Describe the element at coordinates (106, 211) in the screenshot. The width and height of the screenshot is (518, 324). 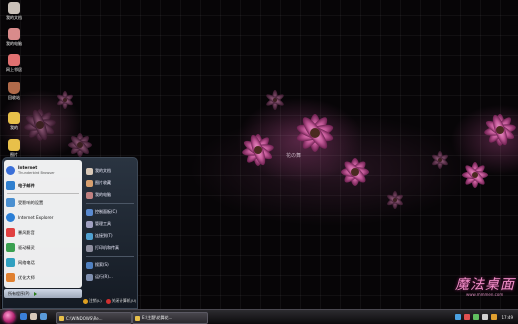
I see `start-place-label: 控制面板(C)` at that location.